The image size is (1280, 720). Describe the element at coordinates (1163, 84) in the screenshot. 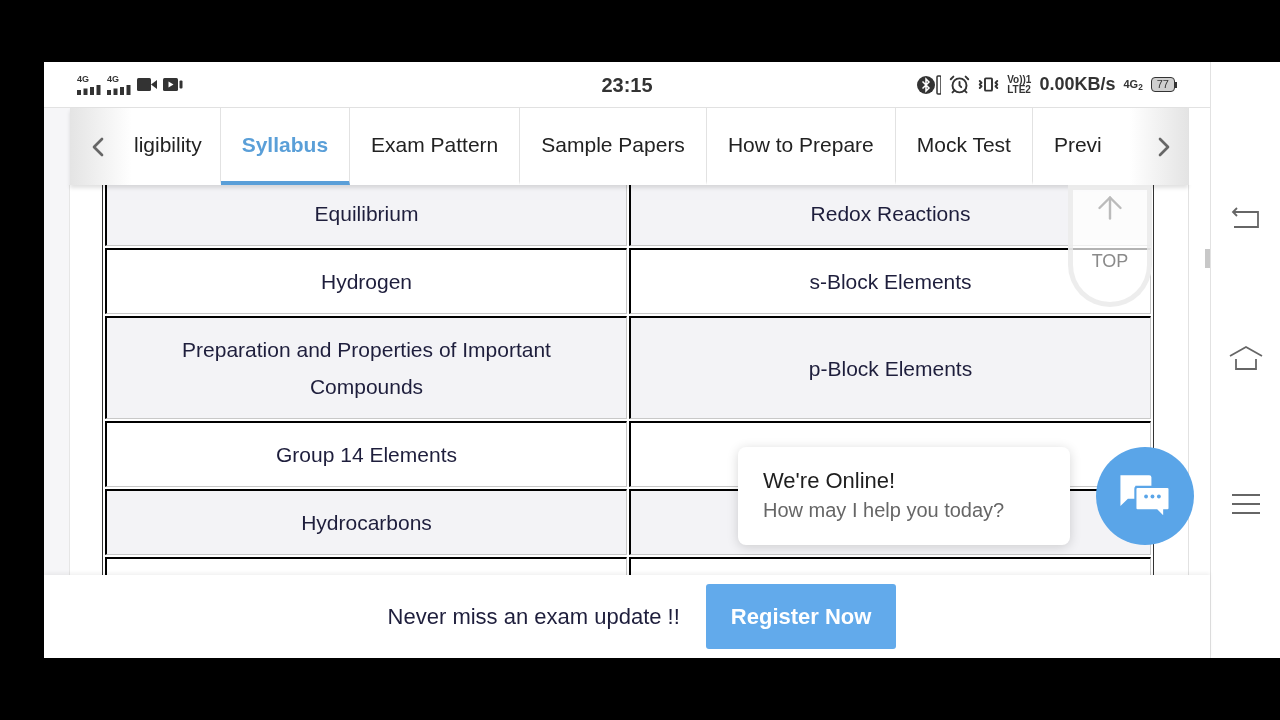

I see `battery-indicator: 77` at that location.